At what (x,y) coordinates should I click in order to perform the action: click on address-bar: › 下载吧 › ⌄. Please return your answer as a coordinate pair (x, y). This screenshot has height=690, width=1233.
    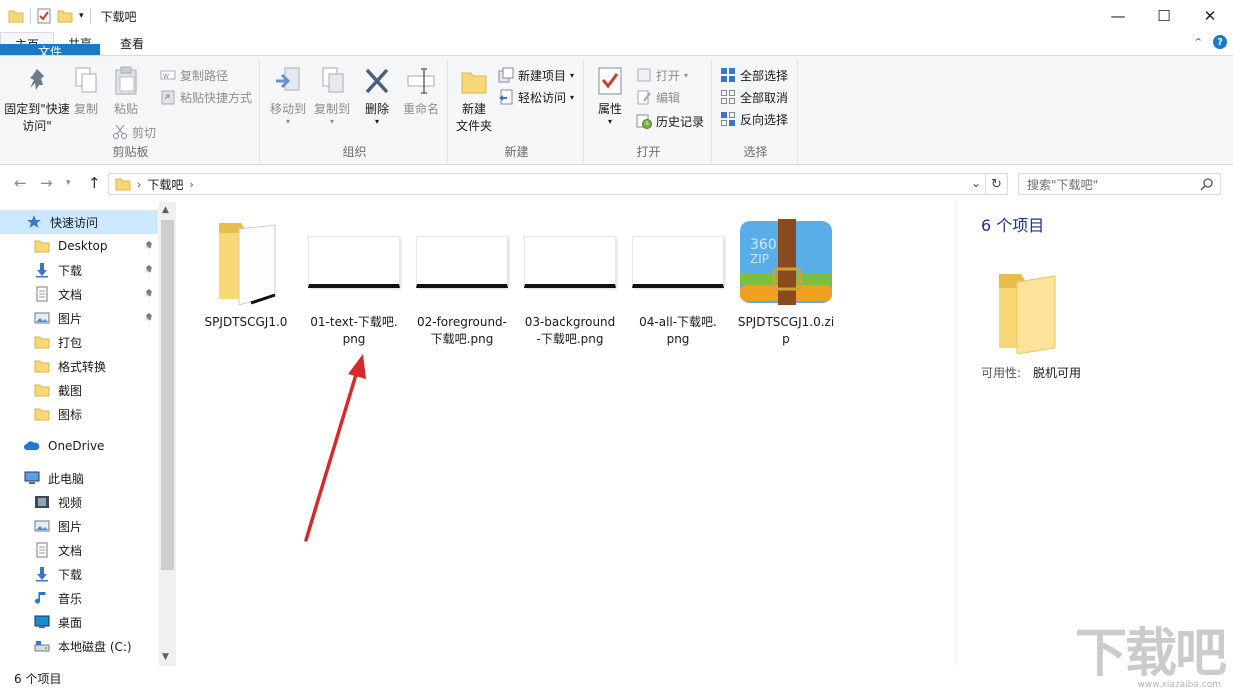
    Looking at the image, I should click on (547, 184).